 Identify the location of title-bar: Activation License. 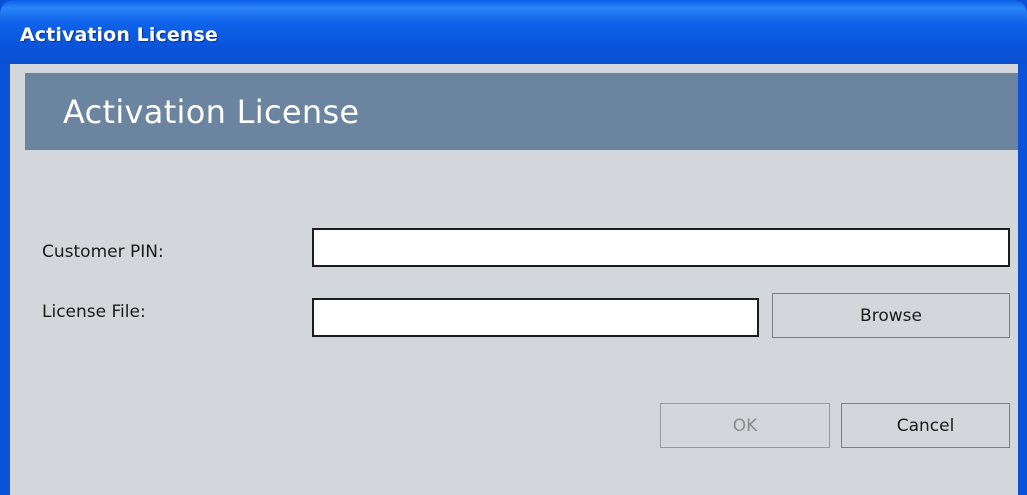
(513, 32).